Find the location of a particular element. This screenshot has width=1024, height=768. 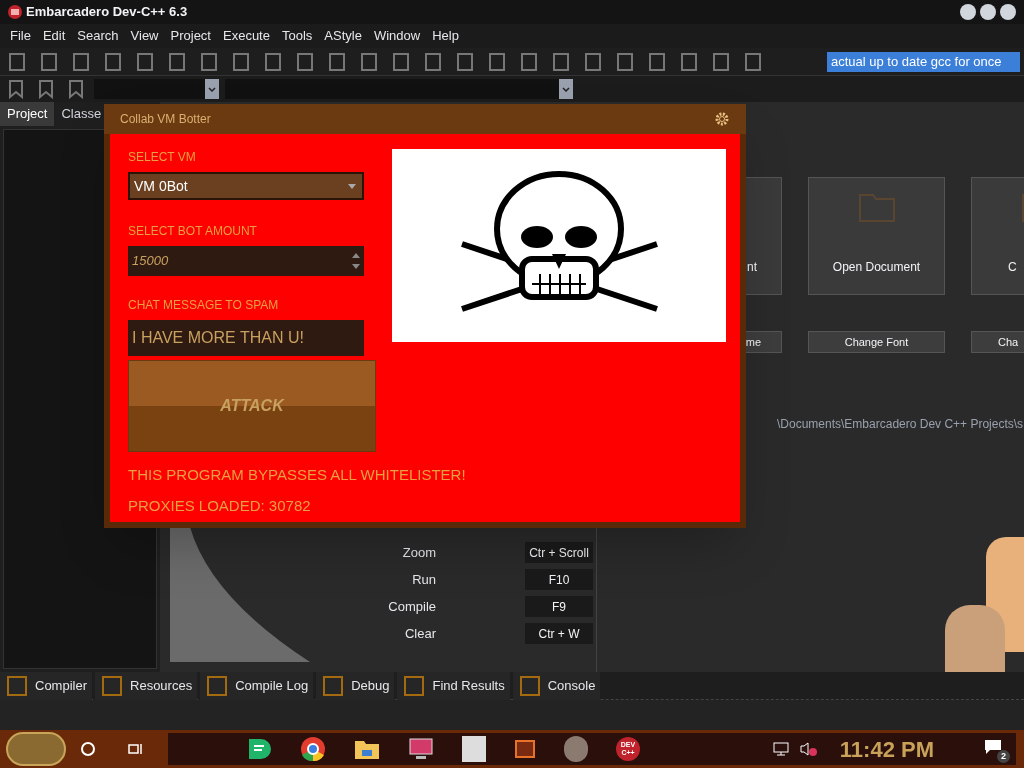

panel-tab: Project is located at coordinates (27, 114).